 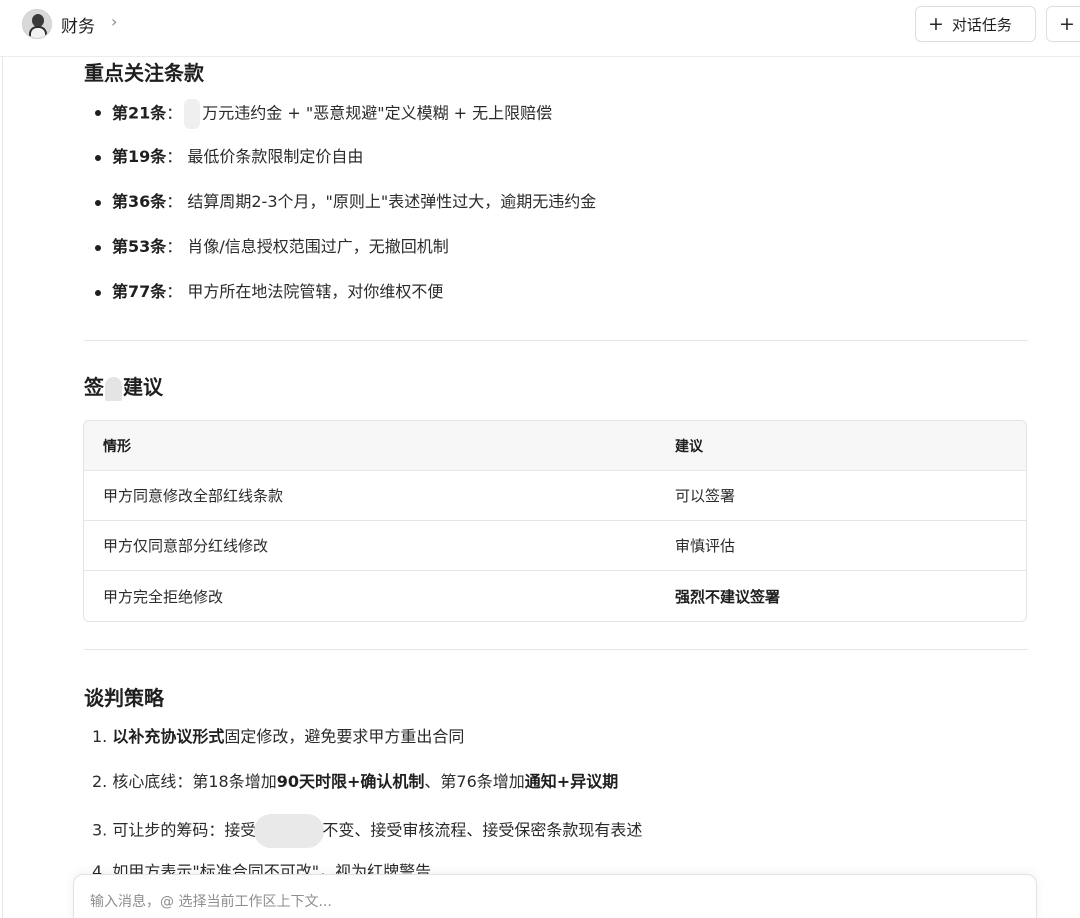 What do you see at coordinates (540, 28) in the screenshot?
I see `top-bar: 财务 › + 对话任务 +` at bounding box center [540, 28].